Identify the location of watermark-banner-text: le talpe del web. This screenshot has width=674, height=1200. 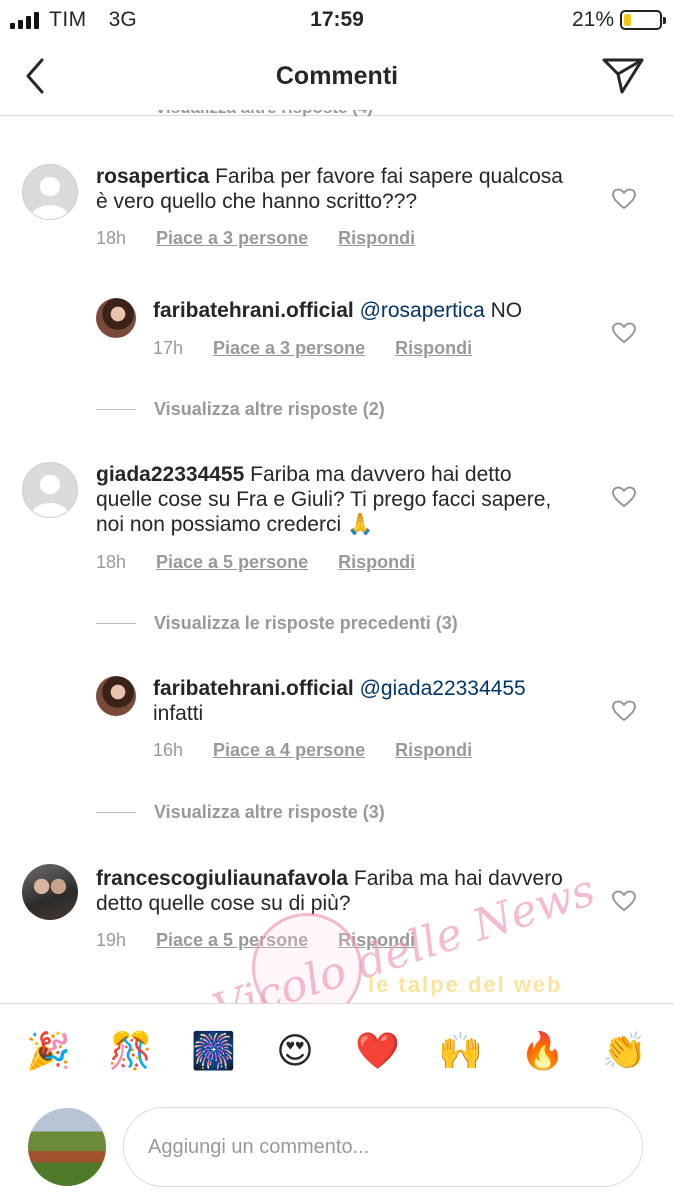
(465, 984).